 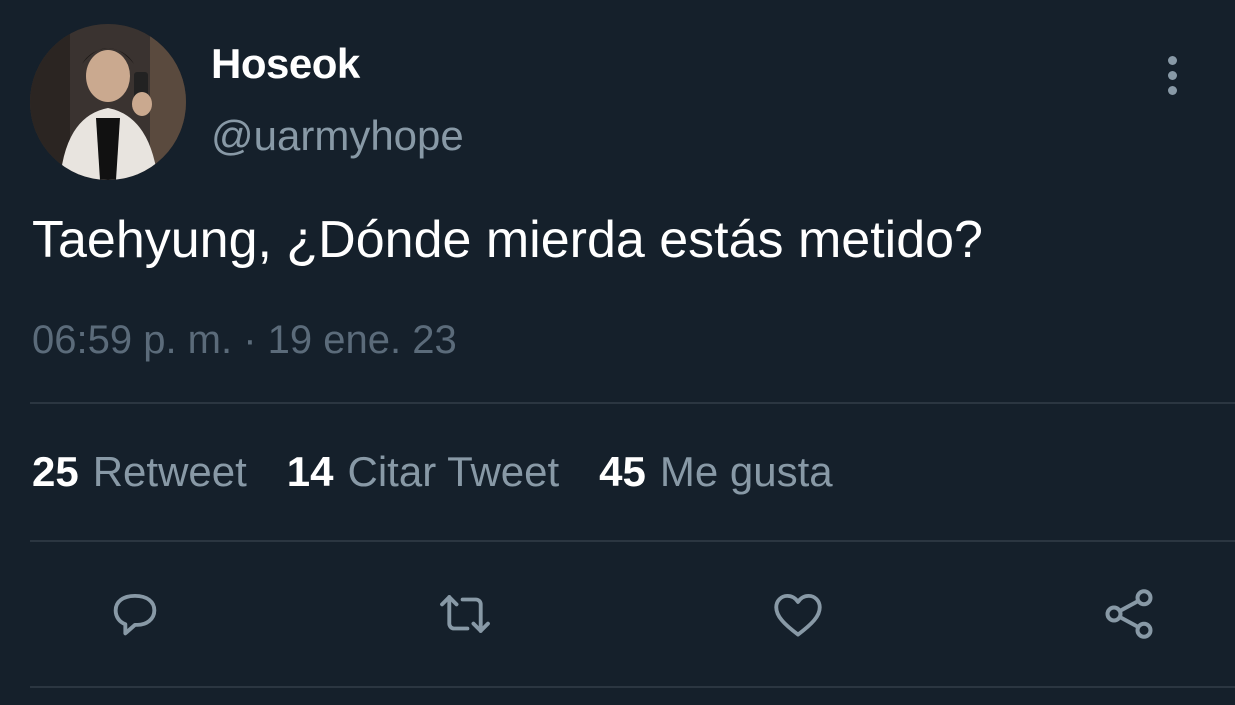 I want to click on avatar, so click(x=108, y=102).